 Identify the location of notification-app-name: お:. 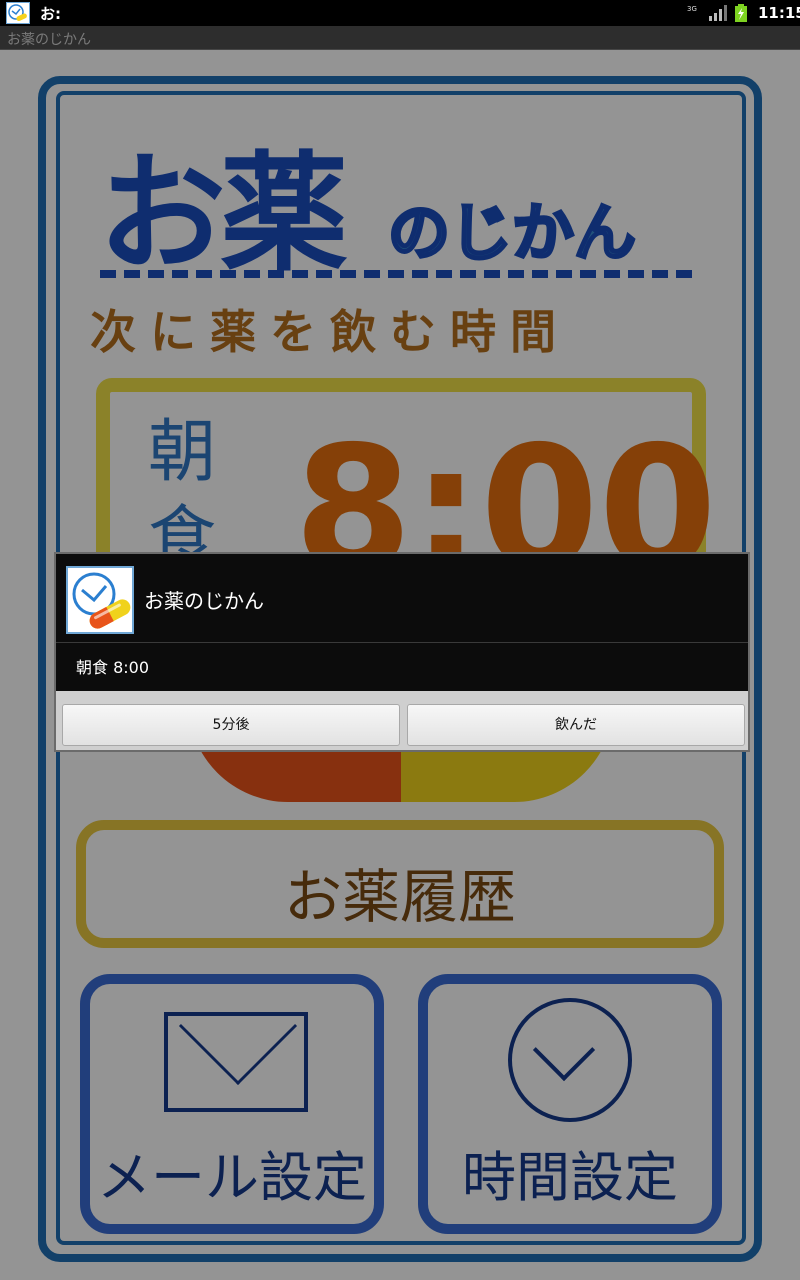
(50, 14).